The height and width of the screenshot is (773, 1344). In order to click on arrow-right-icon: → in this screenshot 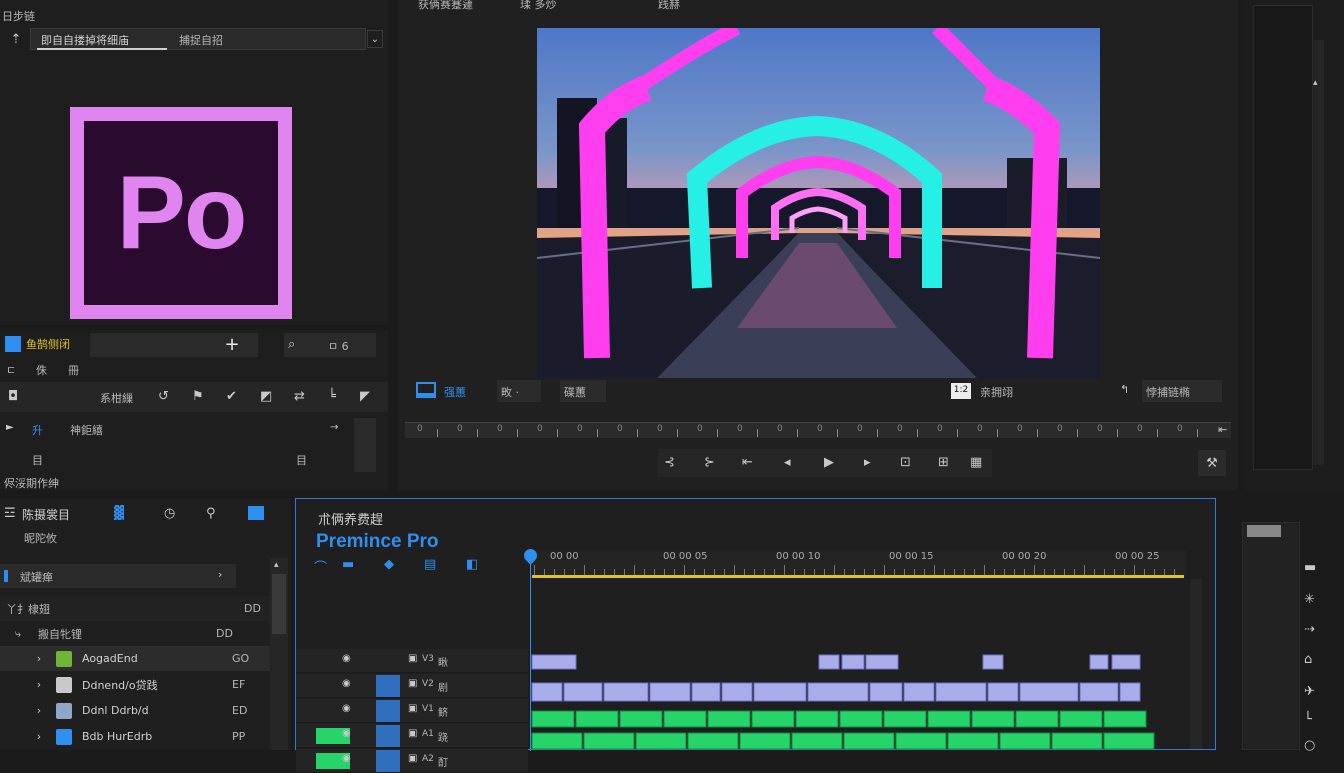, I will do `click(334, 427)`.